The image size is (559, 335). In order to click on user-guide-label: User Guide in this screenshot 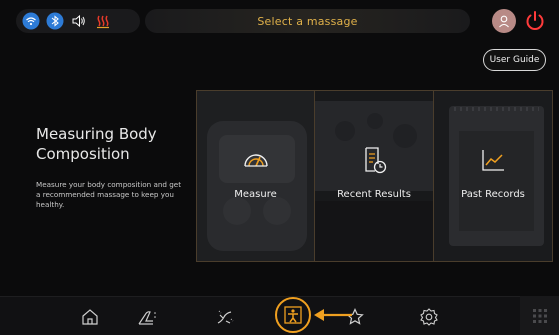, I will do `click(514, 60)`.